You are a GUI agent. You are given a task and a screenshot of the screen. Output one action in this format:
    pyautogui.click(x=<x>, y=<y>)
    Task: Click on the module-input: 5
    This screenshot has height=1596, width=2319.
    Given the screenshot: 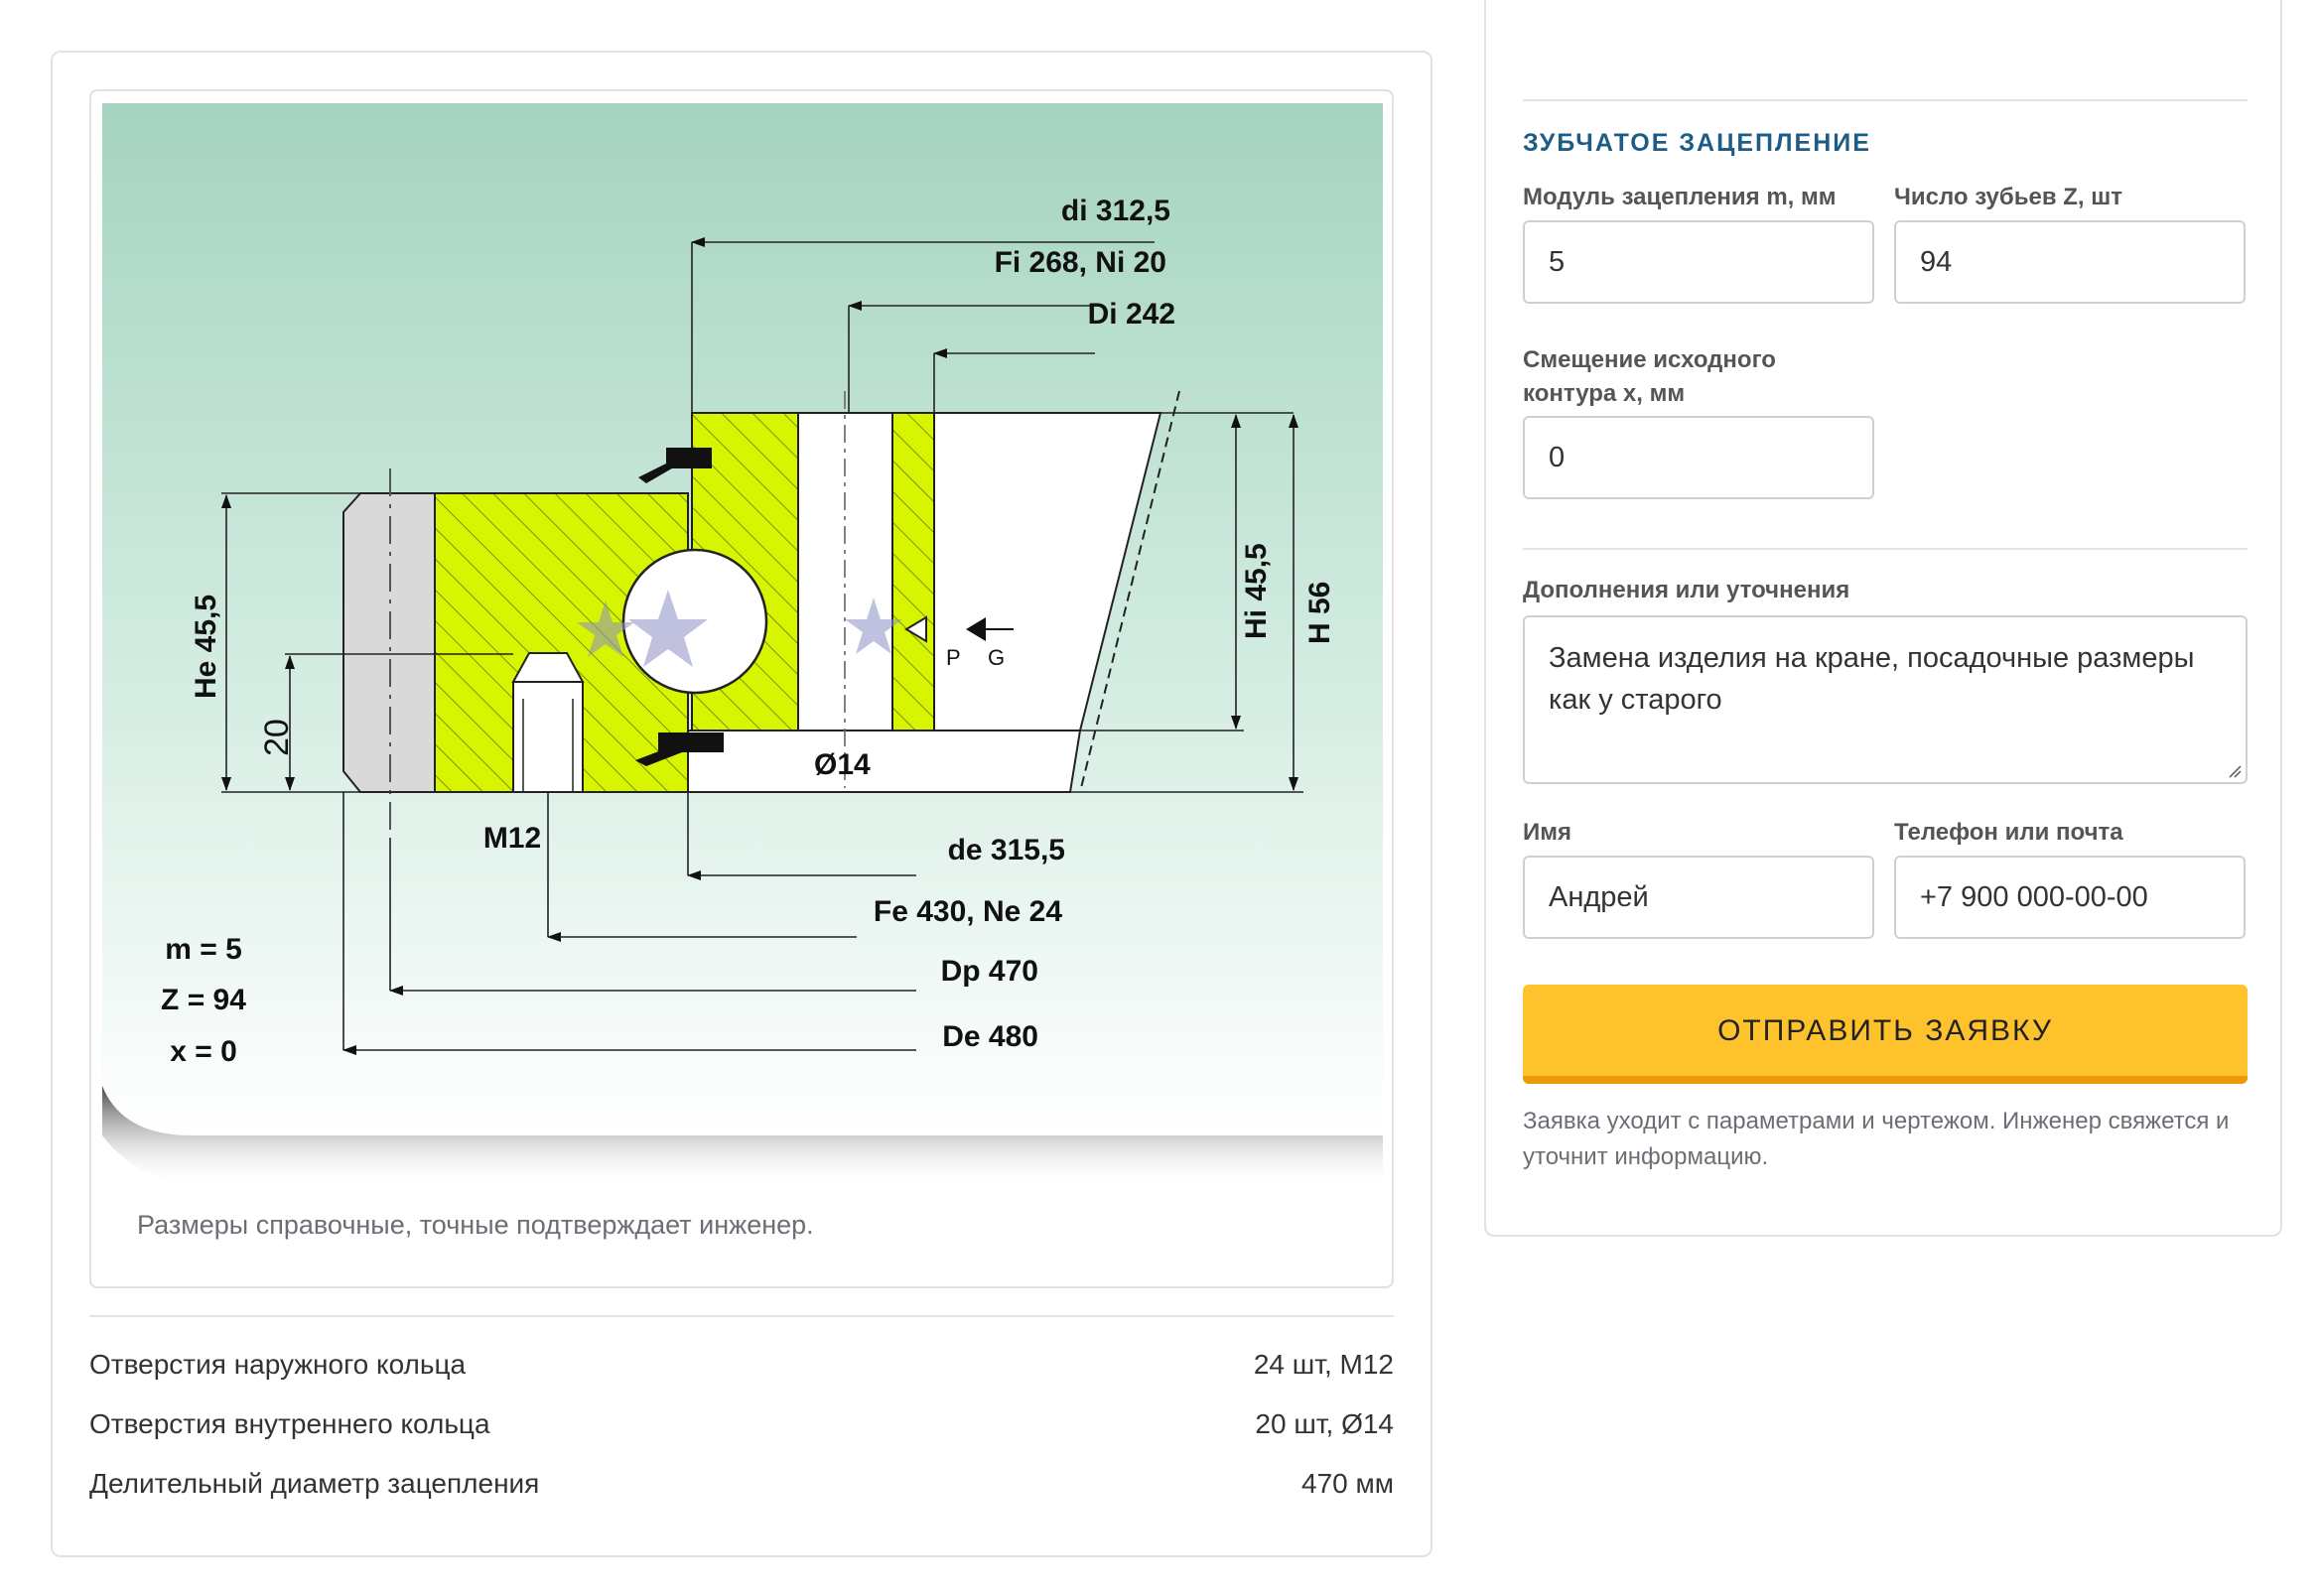 What is the action you would take?
    pyautogui.click(x=1698, y=262)
    